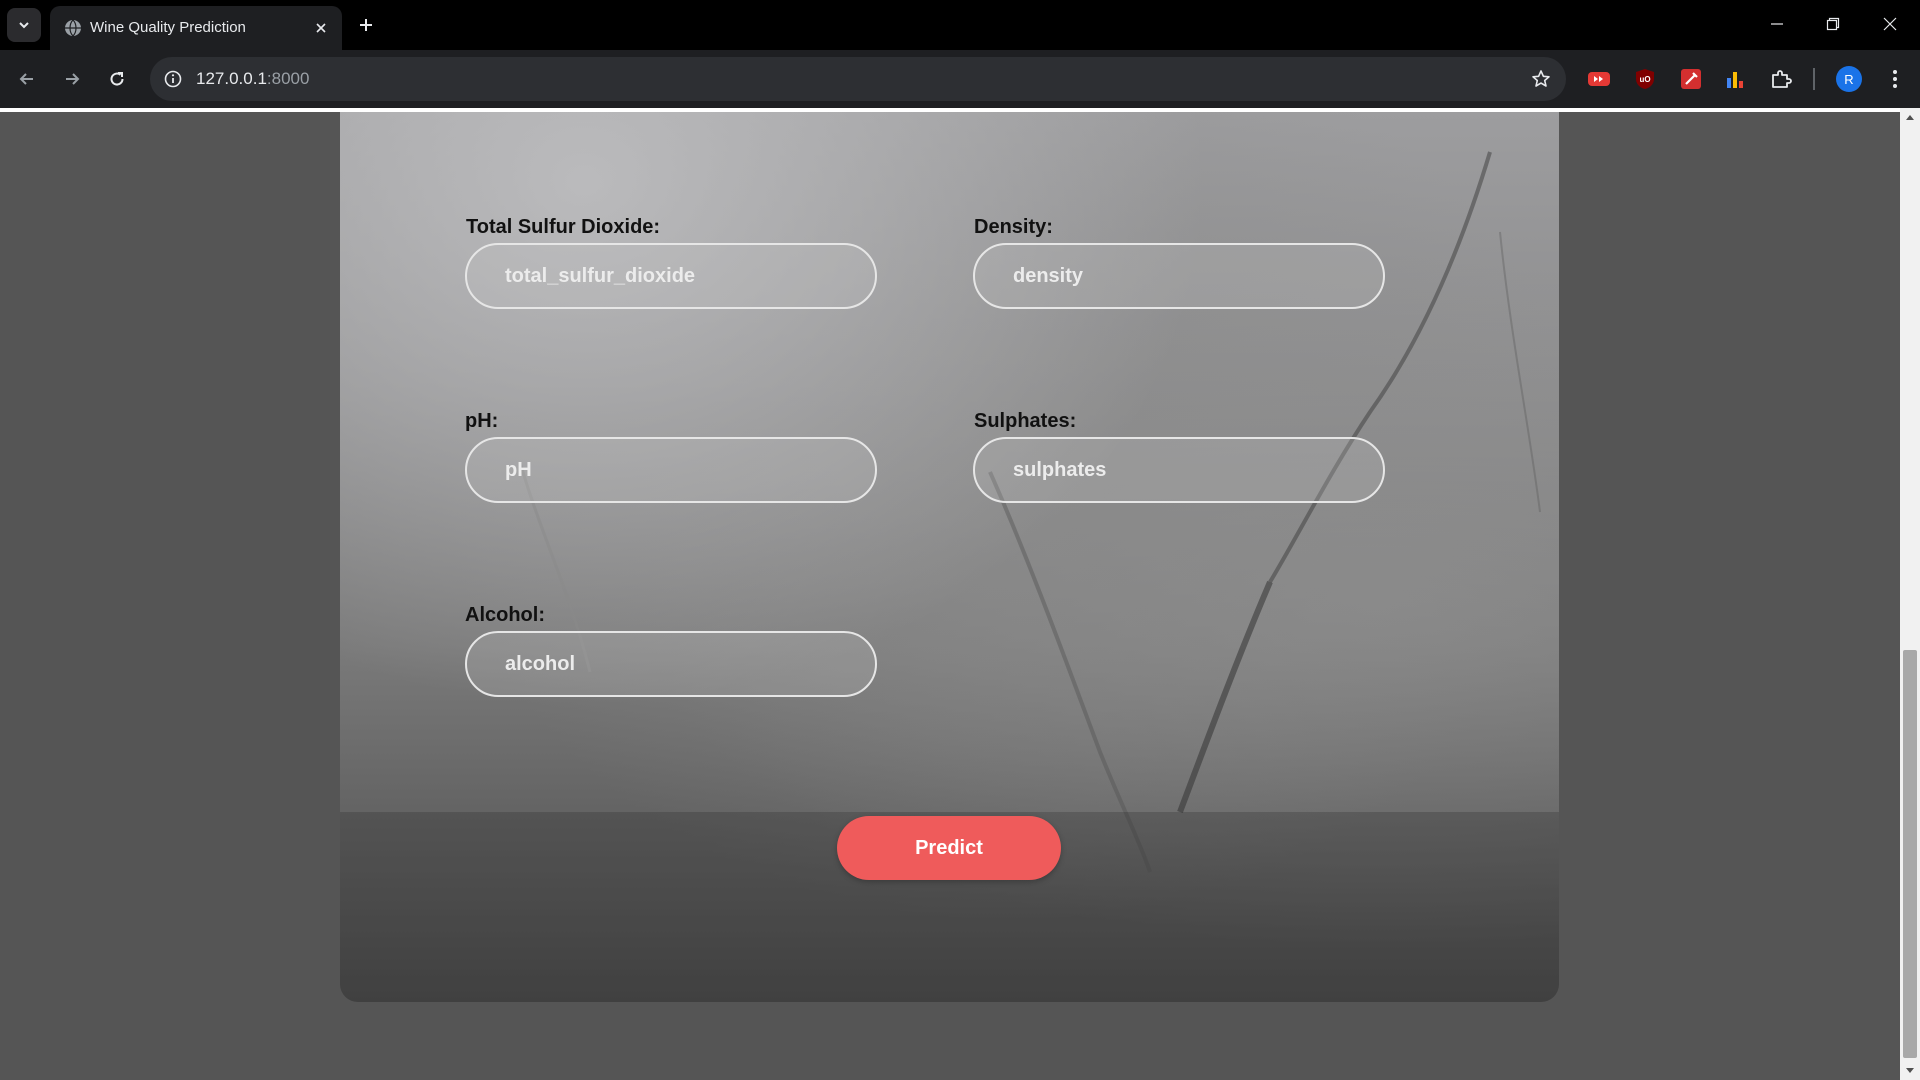 The image size is (1920, 1080). I want to click on active-tab: Wine Quality Prediction, so click(196, 28).